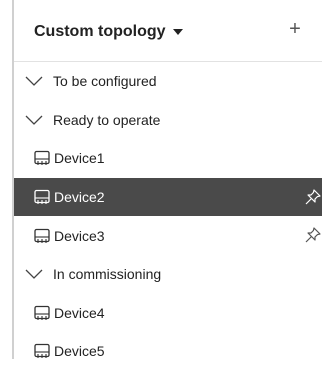 Image resolution: width=322 pixels, height=371 pixels. I want to click on tree-group-label: Ready to operate, so click(107, 119).